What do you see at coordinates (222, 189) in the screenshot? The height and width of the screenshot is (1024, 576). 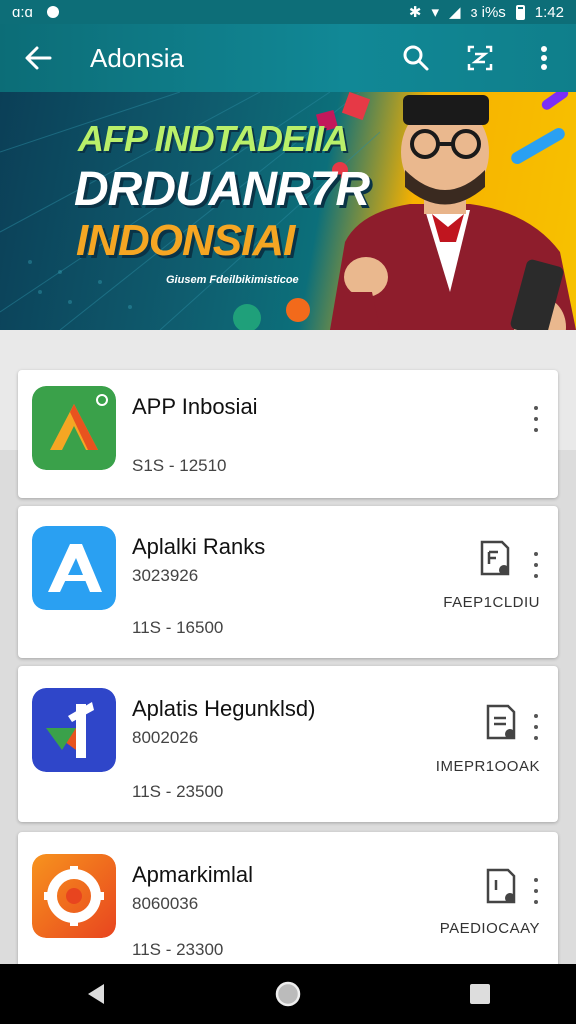 I see `banner-line-2: DRDUANR7R` at bounding box center [222, 189].